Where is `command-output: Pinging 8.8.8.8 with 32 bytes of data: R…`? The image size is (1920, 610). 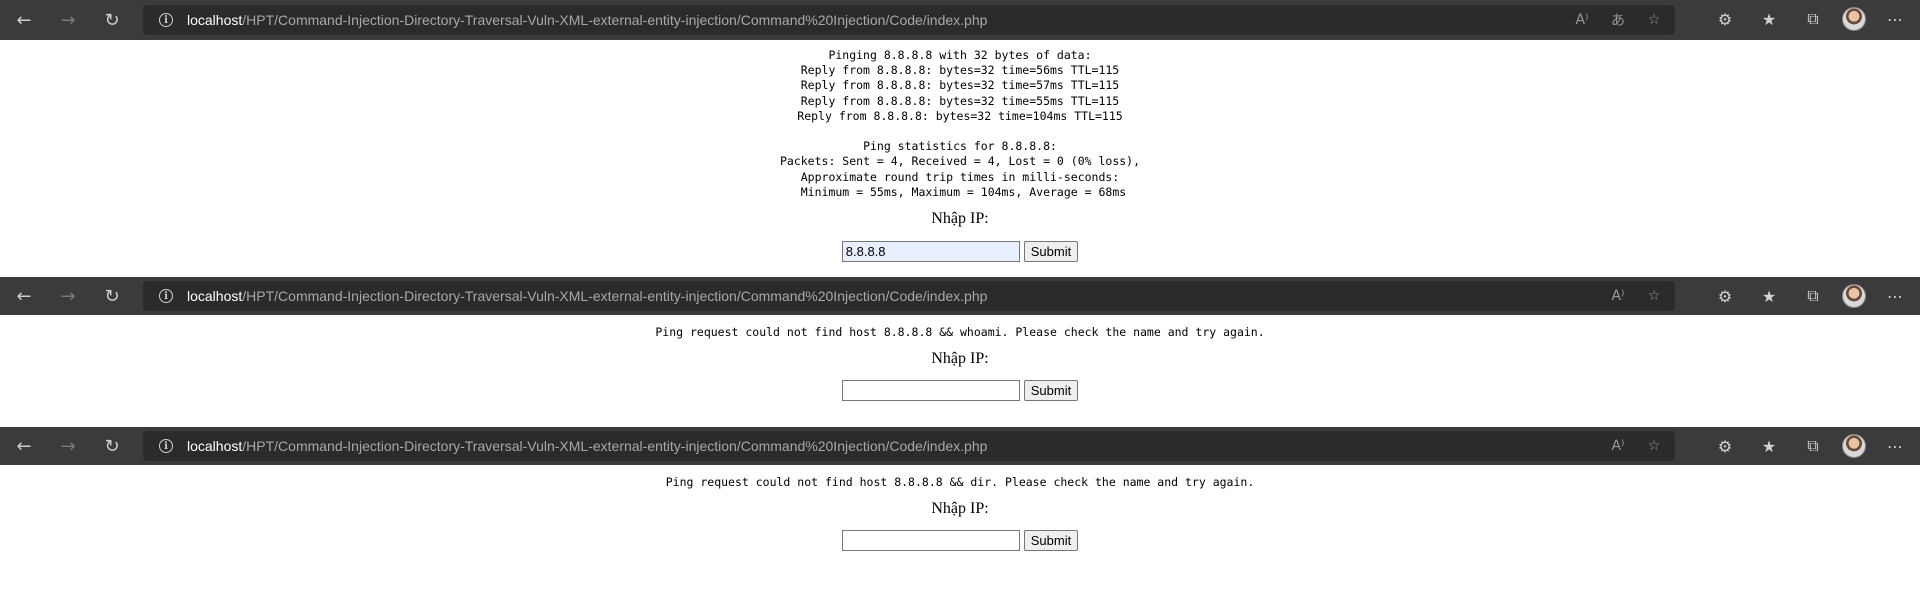
command-output: Pinging 8.8.8.8 with 32 bytes of data: R… is located at coordinates (960, 123).